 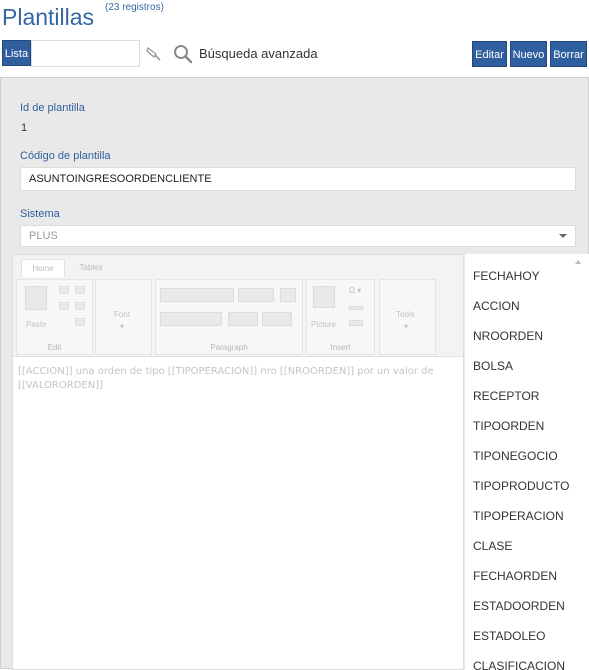 What do you see at coordinates (356, 323) in the screenshot?
I see `field-icon` at bounding box center [356, 323].